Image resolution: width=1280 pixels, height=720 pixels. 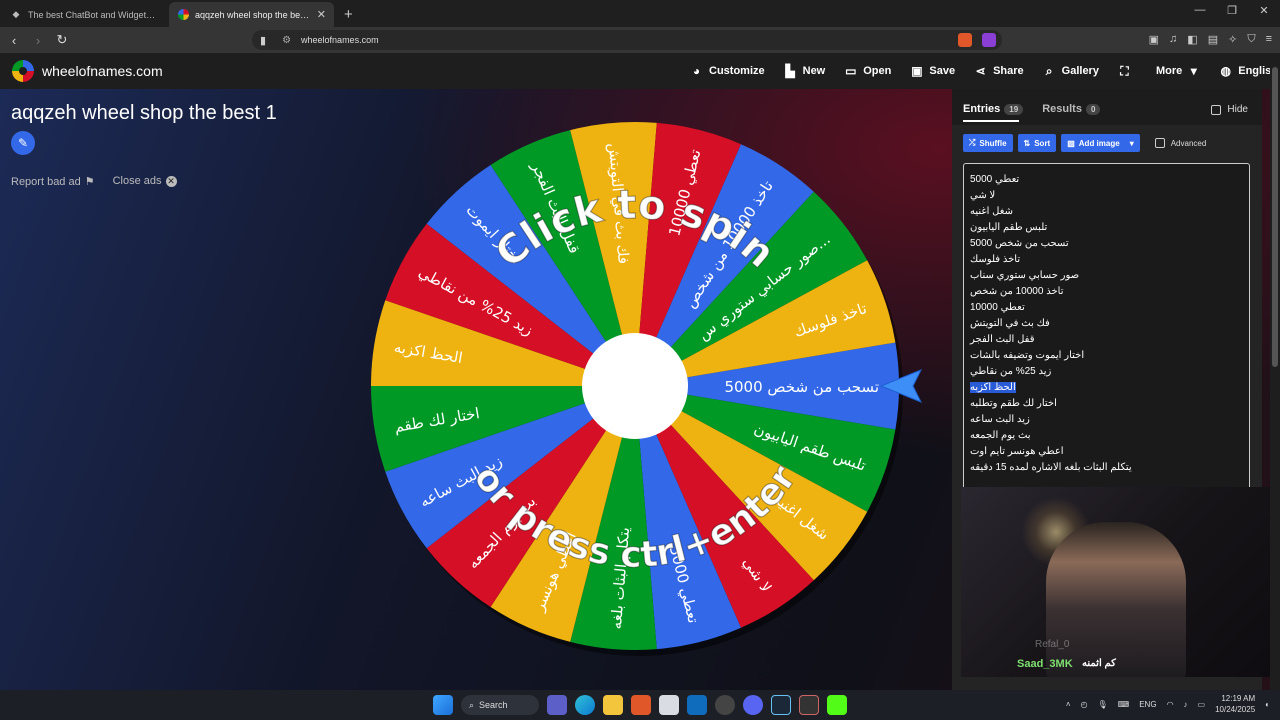 I want to click on brave-shield-icon, so click(x=965, y=40).